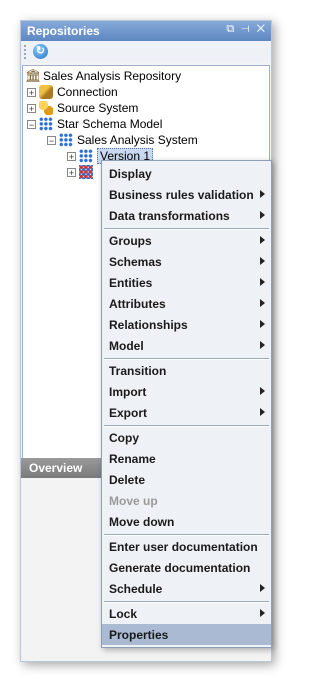  What do you see at coordinates (87, 92) in the screenshot?
I see `tree-node-label: Connection` at bounding box center [87, 92].